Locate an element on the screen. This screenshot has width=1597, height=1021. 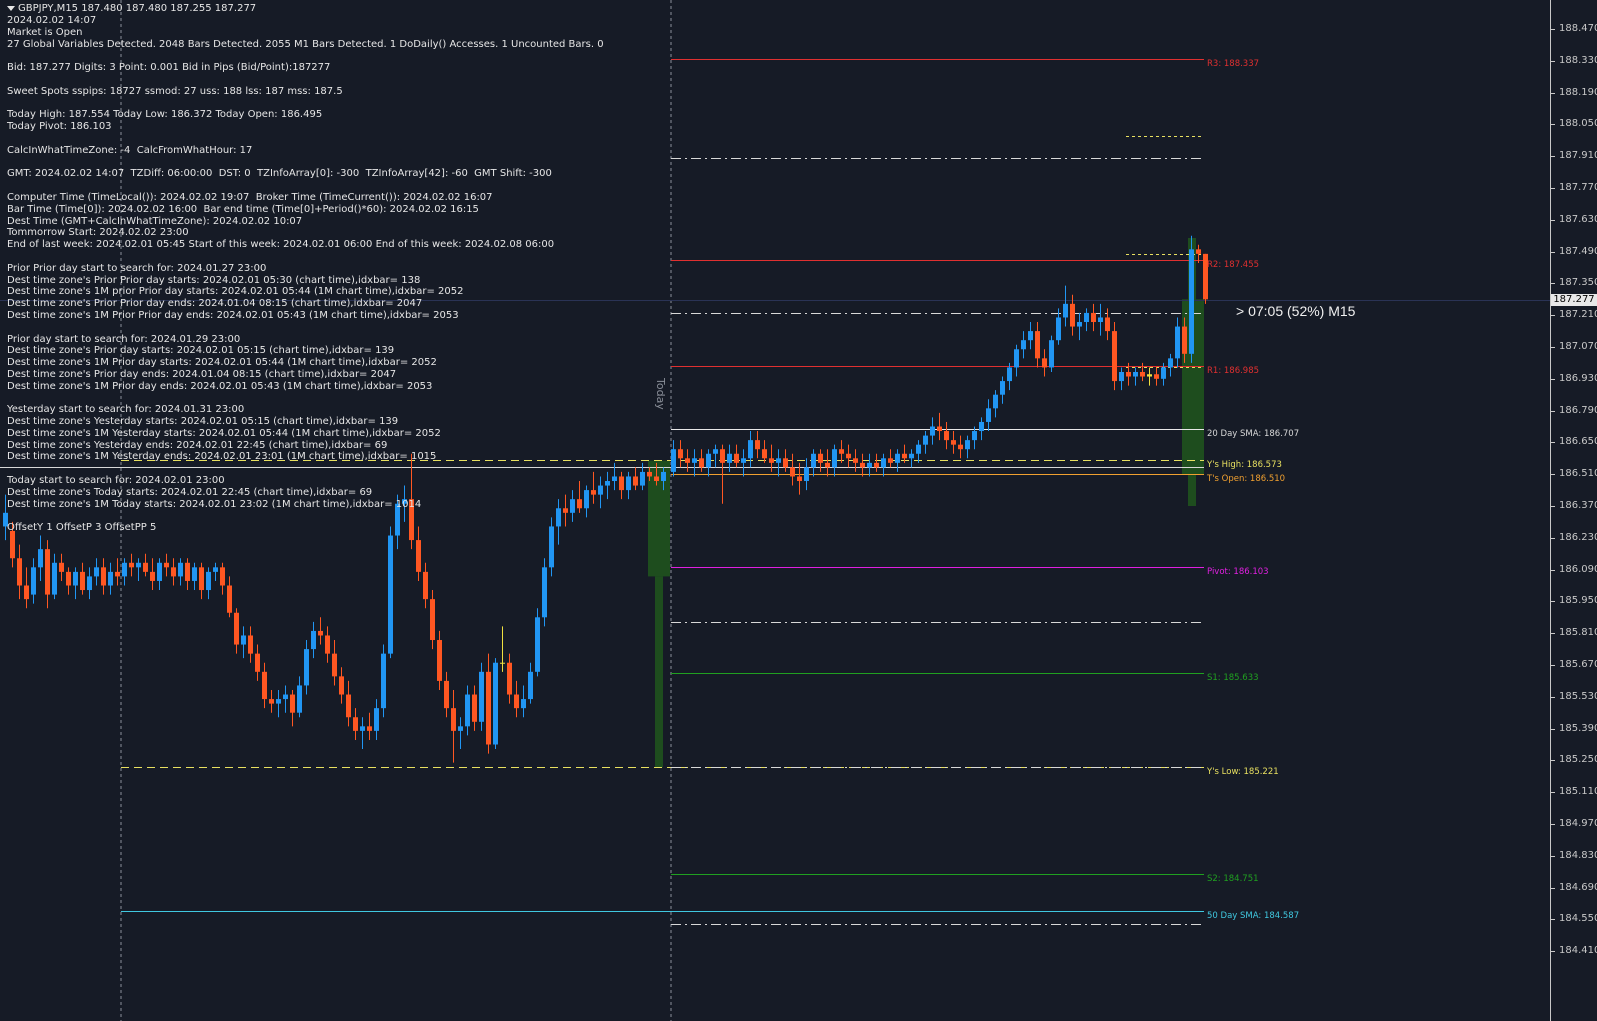
level-label-sma50: 50 Day SMA: 184.587 is located at coordinates (1253, 916).